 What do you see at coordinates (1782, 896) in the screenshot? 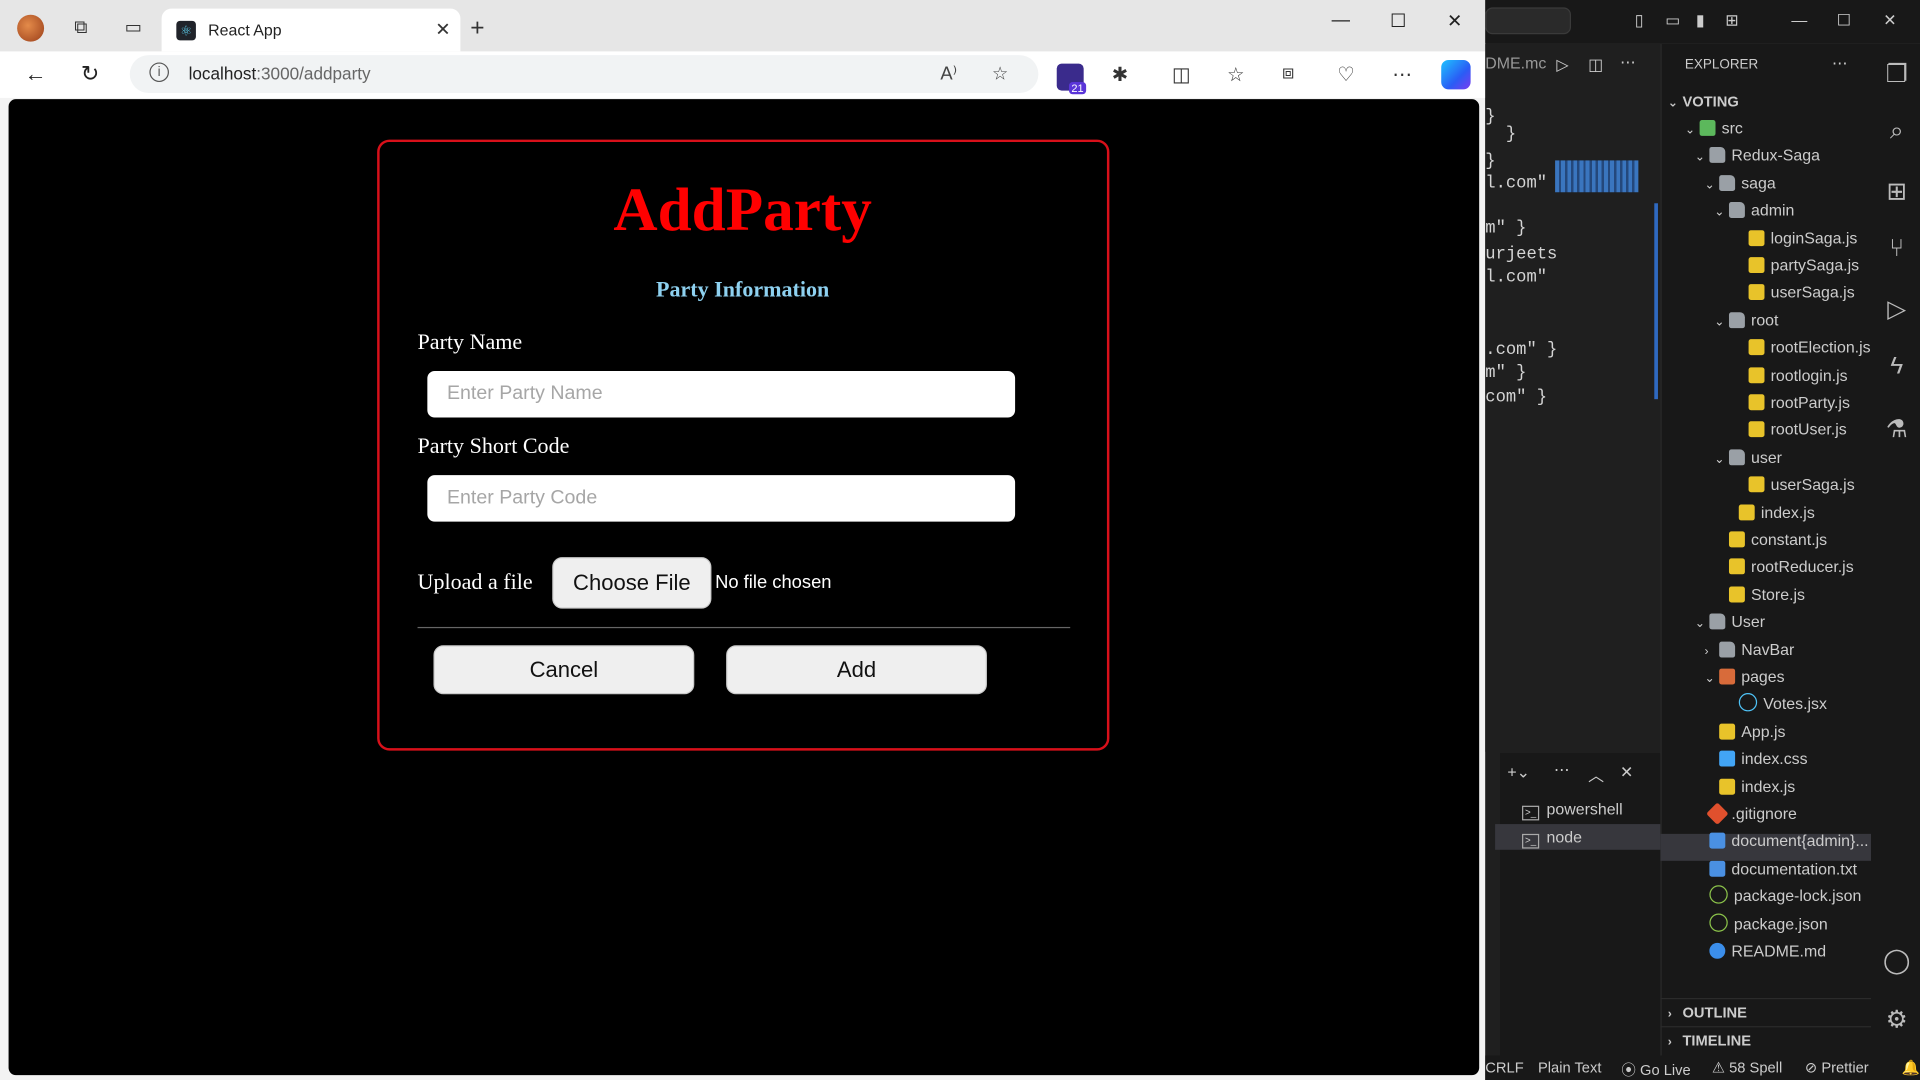
I see `file-tree-item: package-lock.json` at bounding box center [1782, 896].